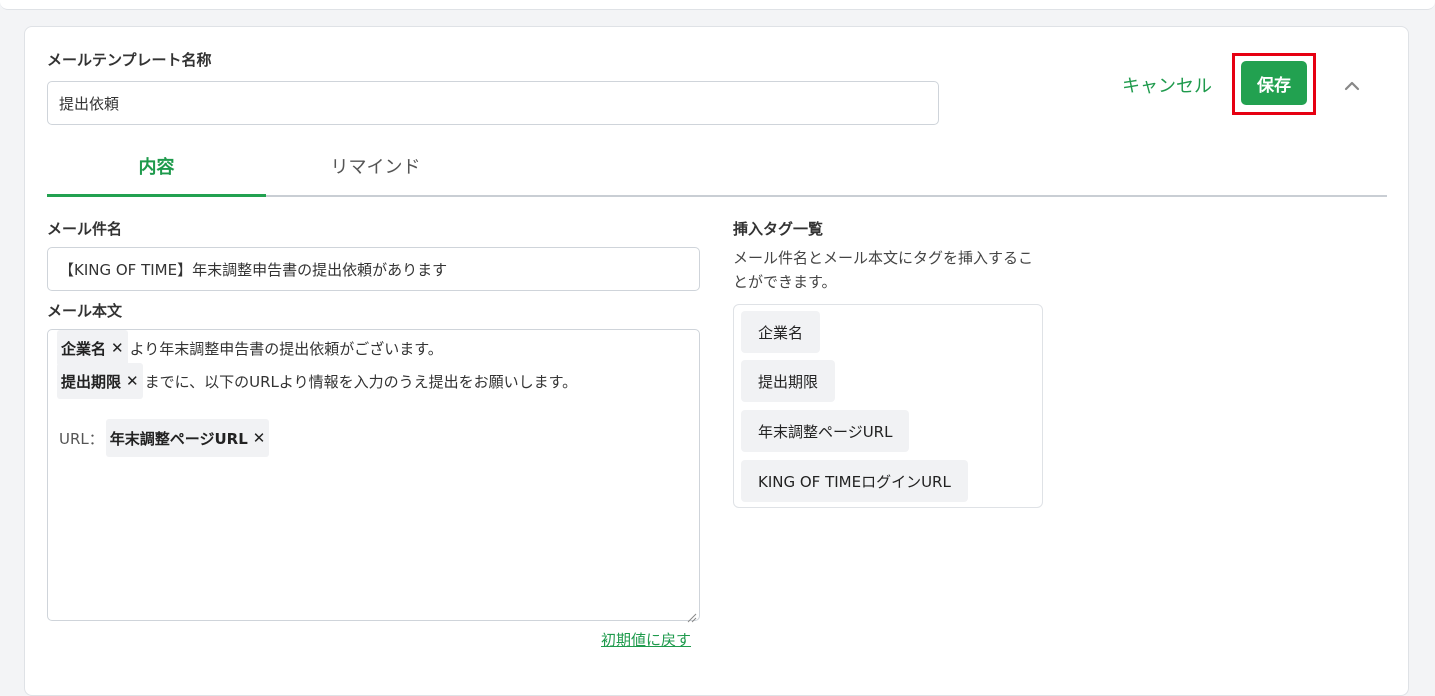 This screenshot has height=696, width=1435. I want to click on template-name-value: 提出依頼, so click(89, 103).